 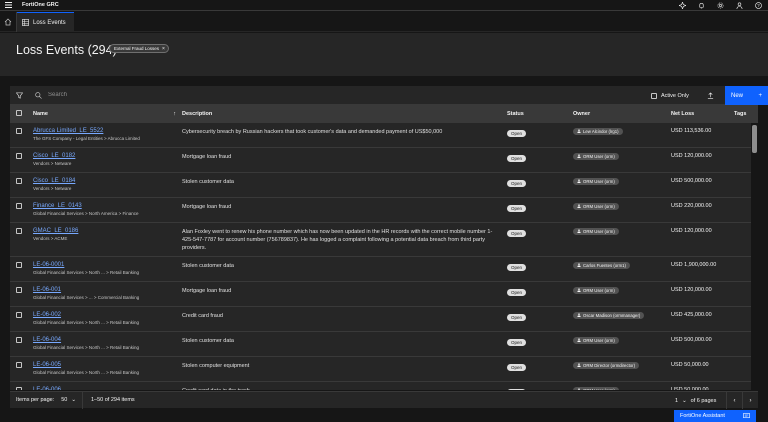 What do you see at coordinates (107, 114) in the screenshot?
I see `column-name: Name ↑` at bounding box center [107, 114].